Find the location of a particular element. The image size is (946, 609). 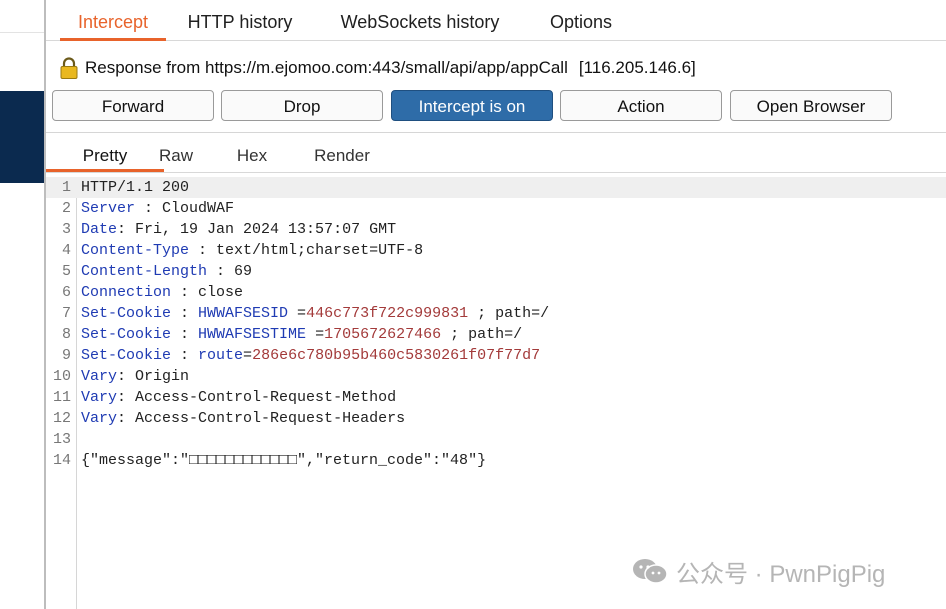

background-window-strip is located at coordinates (22, 304).